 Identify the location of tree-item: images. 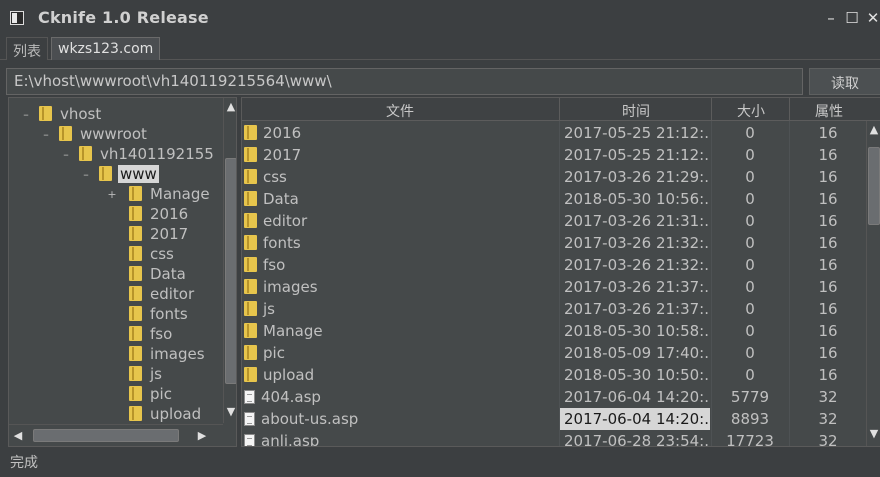
(168, 355).